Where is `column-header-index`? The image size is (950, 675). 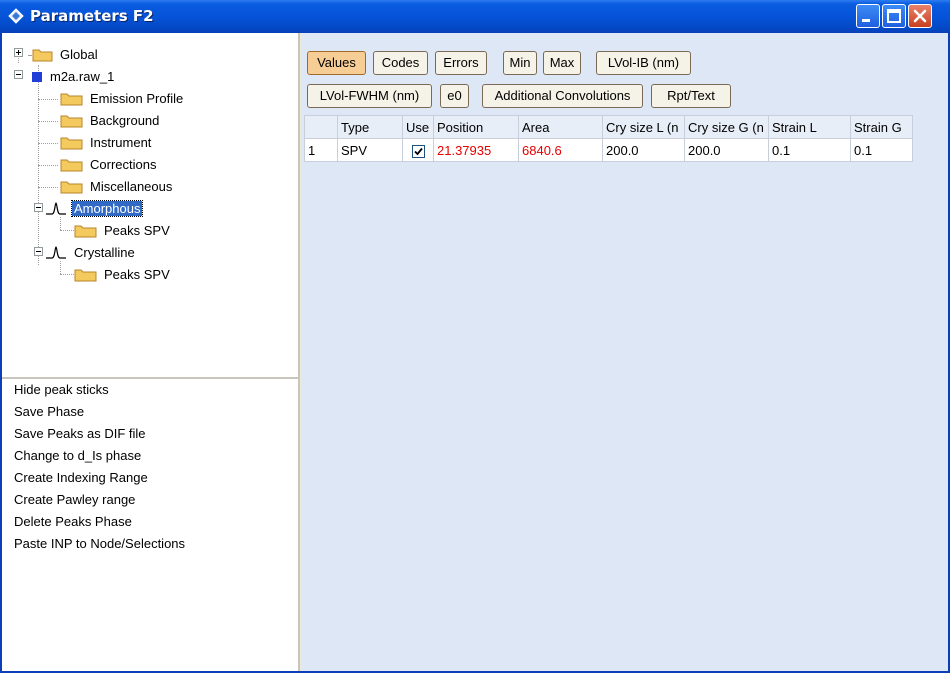 column-header-index is located at coordinates (321, 127).